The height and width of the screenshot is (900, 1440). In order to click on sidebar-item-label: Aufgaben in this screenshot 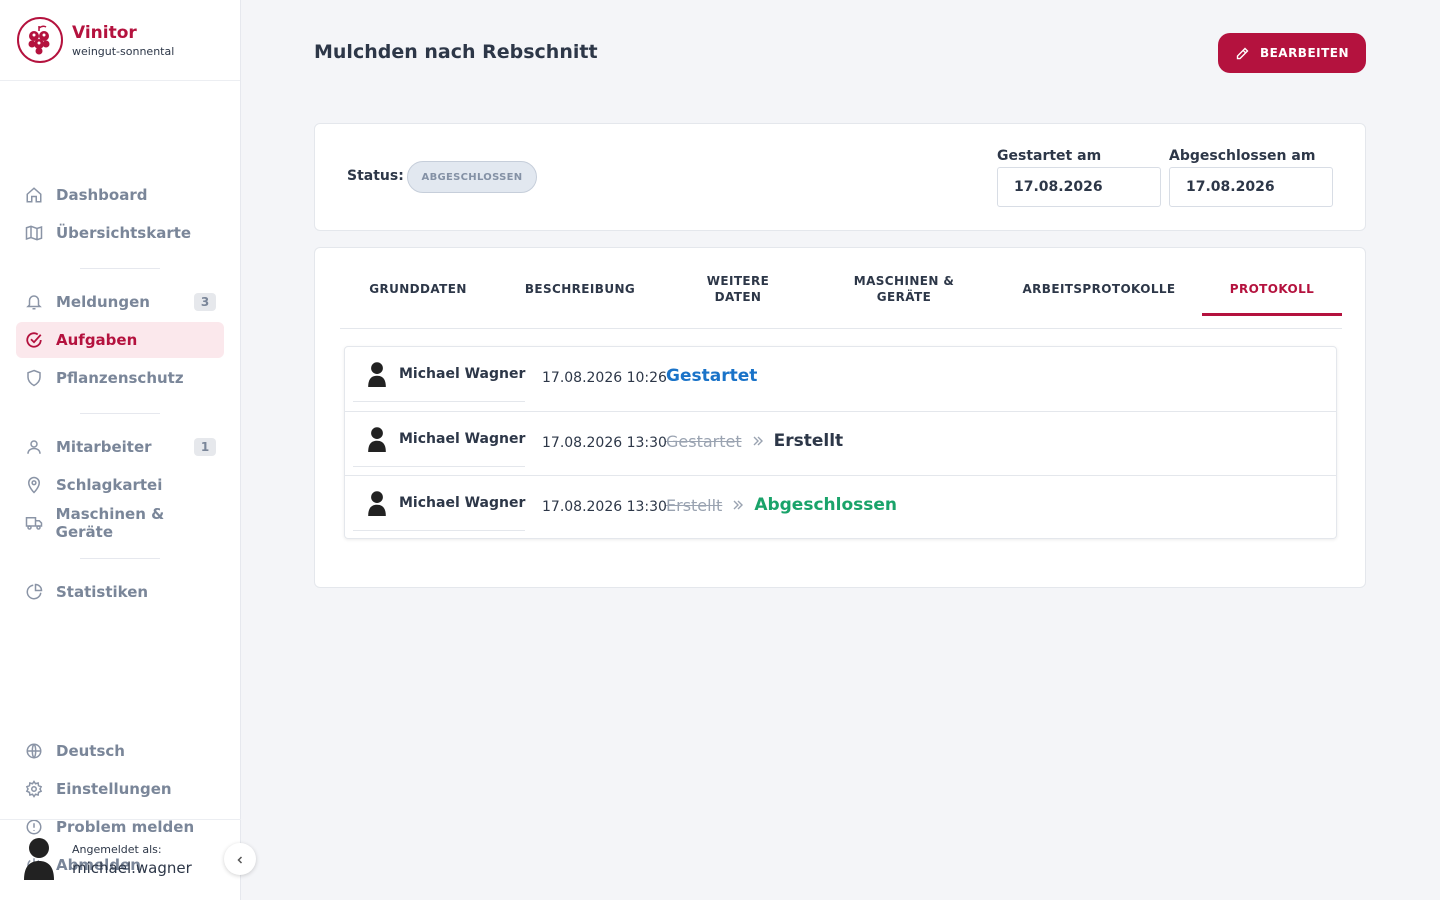, I will do `click(97, 340)`.